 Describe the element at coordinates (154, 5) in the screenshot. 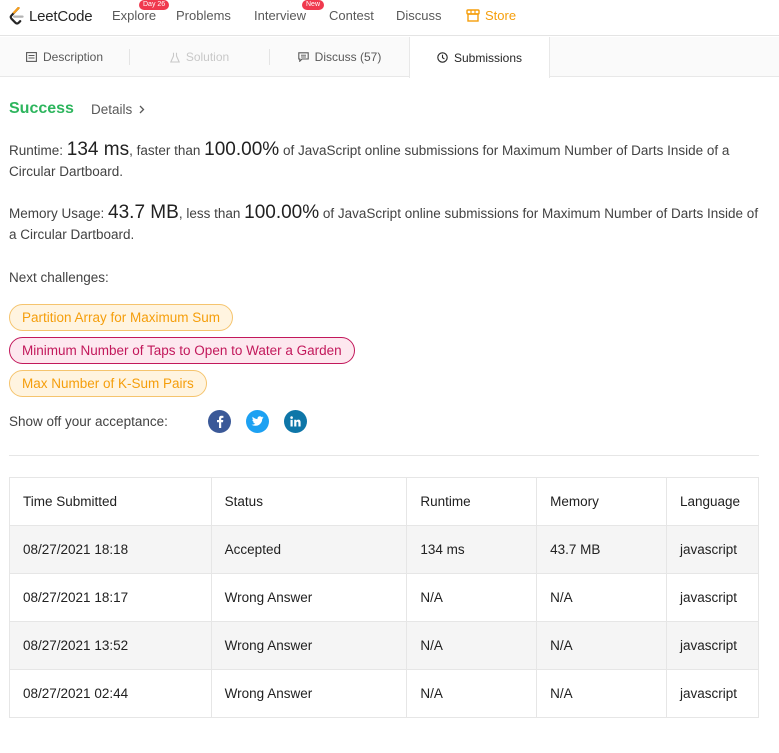

I see `explore-day-badge: Day 26` at that location.